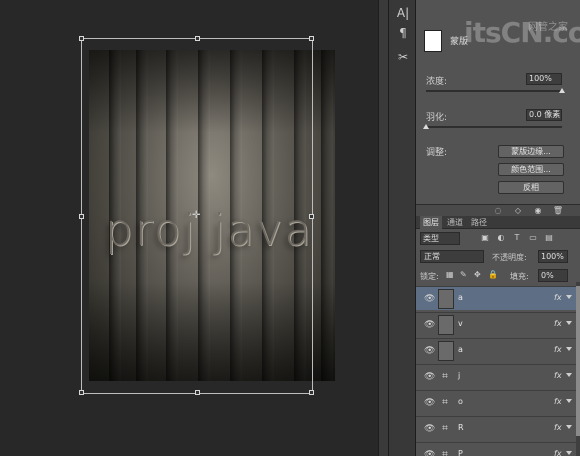  What do you see at coordinates (496, 449) in the screenshot?
I see `layer-row: 👁 ⌗ Pfx` at bounding box center [496, 449].